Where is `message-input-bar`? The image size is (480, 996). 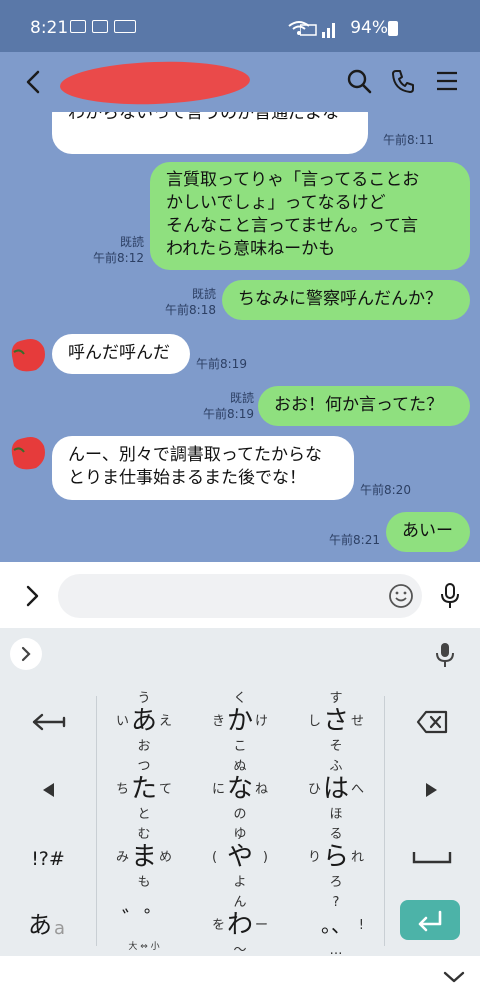 message-input-bar is located at coordinates (240, 595).